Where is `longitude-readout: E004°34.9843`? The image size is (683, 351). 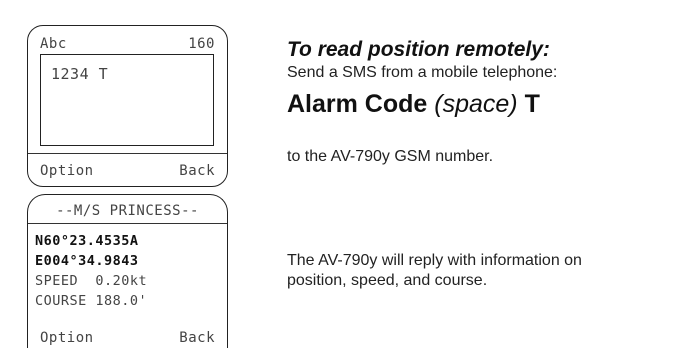 longitude-readout: E004°34.9843 is located at coordinates (87, 261).